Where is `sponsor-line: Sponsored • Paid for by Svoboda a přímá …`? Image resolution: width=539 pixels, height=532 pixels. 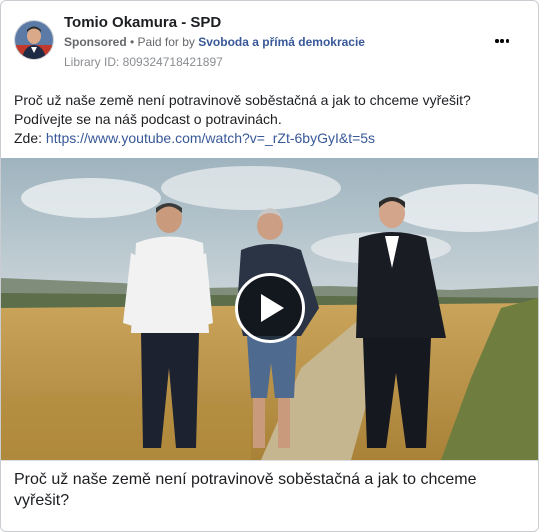 sponsor-line: Sponsored • Paid for by Svoboda a přímá … is located at coordinates (214, 42).